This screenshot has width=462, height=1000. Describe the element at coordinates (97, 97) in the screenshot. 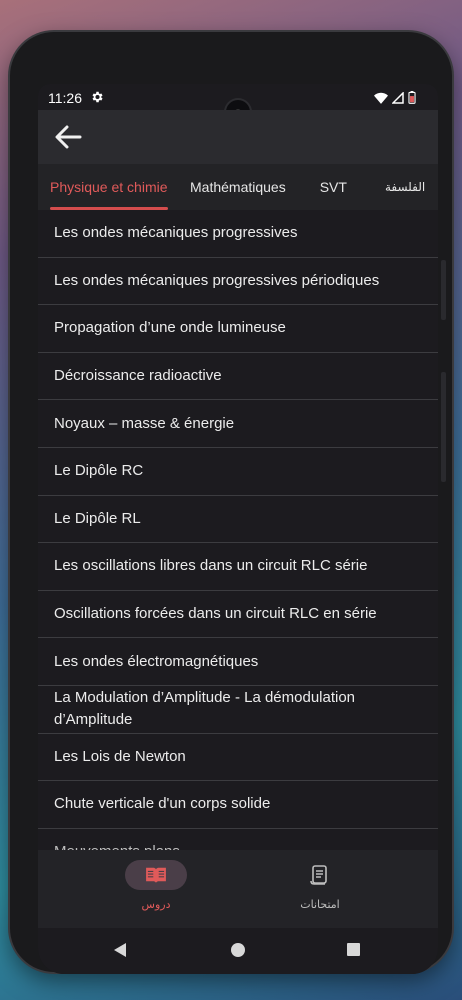

I see `gear-icon` at that location.